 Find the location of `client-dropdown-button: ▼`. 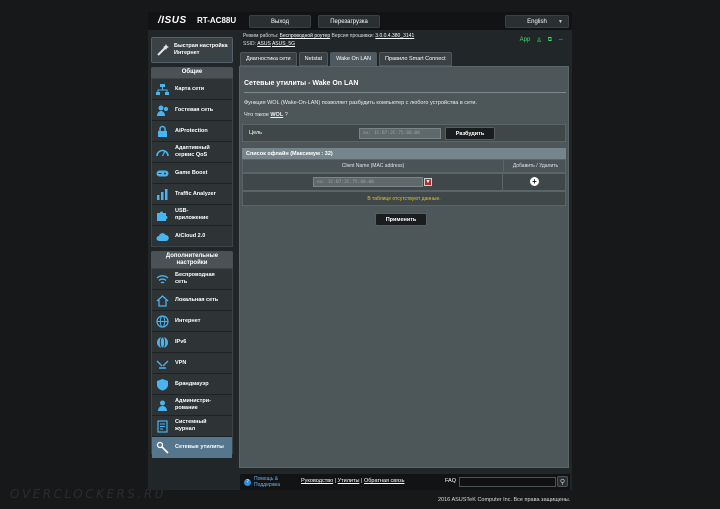

client-dropdown-button: ▼ is located at coordinates (428, 182).